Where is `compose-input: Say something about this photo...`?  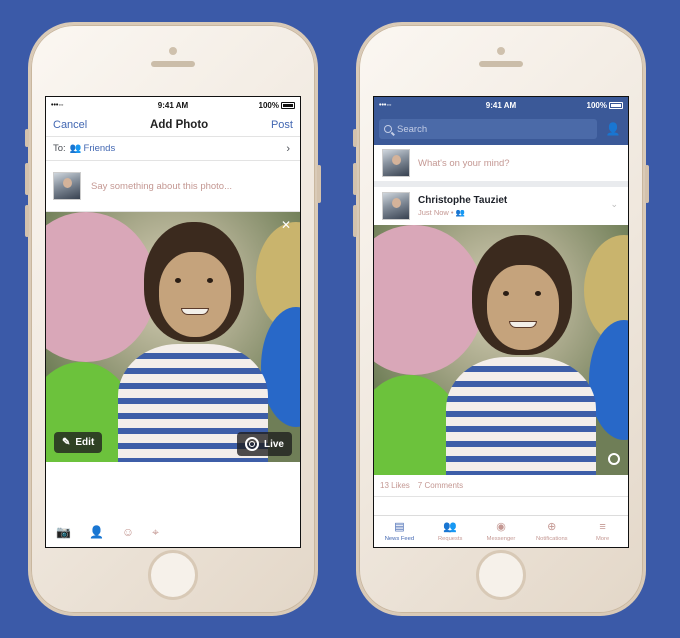 compose-input: Say something about this photo... is located at coordinates (161, 186).